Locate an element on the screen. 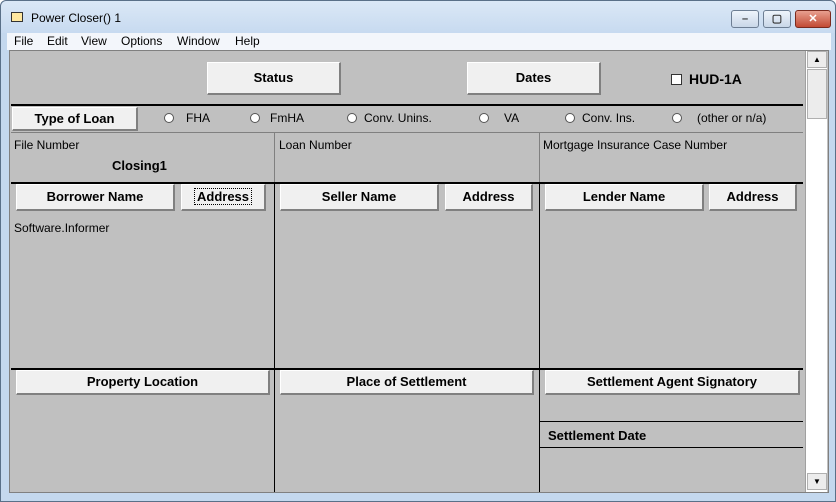 The width and height of the screenshot is (836, 502). menu-edit: Edit is located at coordinates (57, 41).